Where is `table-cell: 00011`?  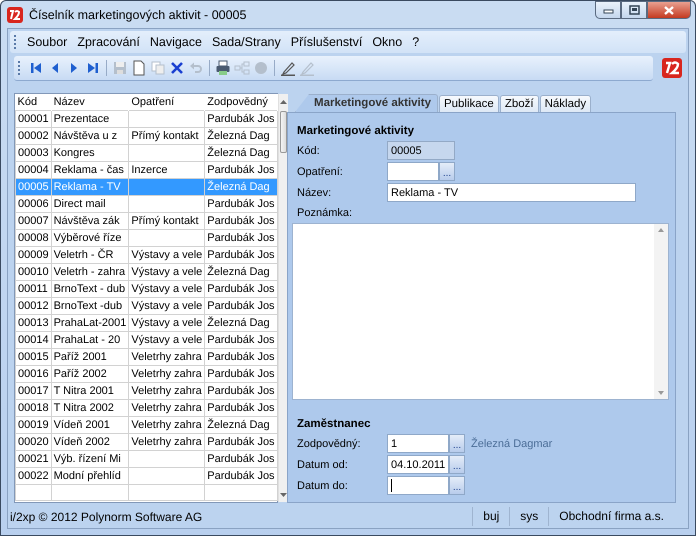
table-cell: 00011 is located at coordinates (34, 289).